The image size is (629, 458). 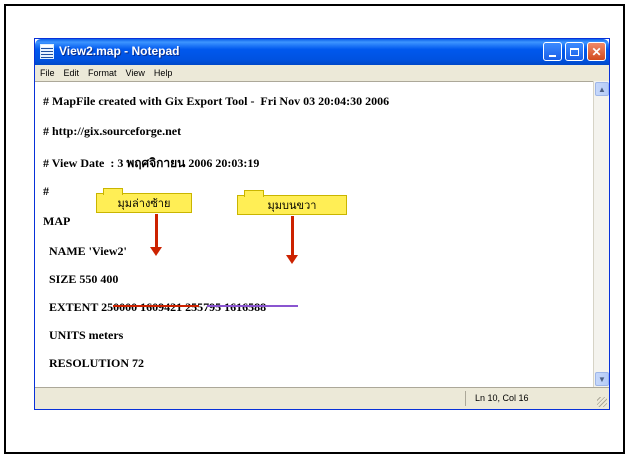 I want to click on scroll-down-button: ▼, so click(x=602, y=379).